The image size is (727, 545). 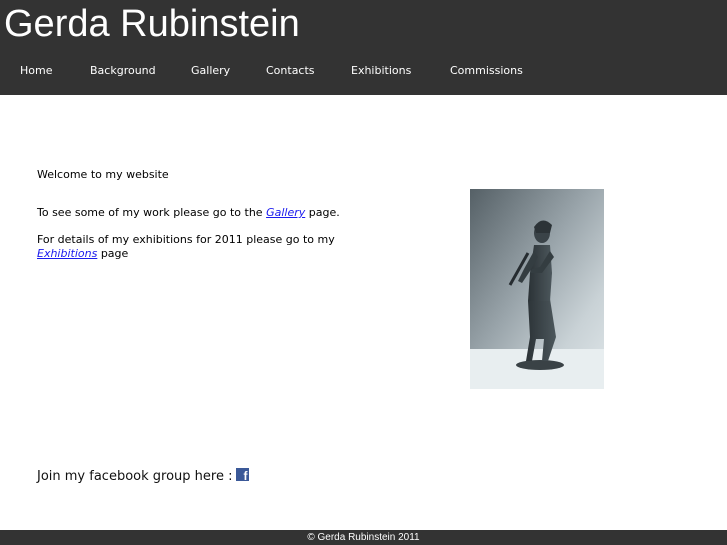 I want to click on exhibitions-link: Exhibitions, so click(x=67, y=253).